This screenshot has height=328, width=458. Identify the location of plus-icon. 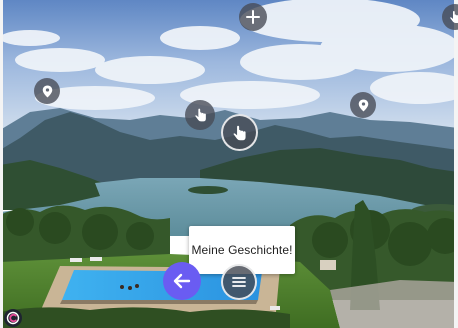
(253, 17).